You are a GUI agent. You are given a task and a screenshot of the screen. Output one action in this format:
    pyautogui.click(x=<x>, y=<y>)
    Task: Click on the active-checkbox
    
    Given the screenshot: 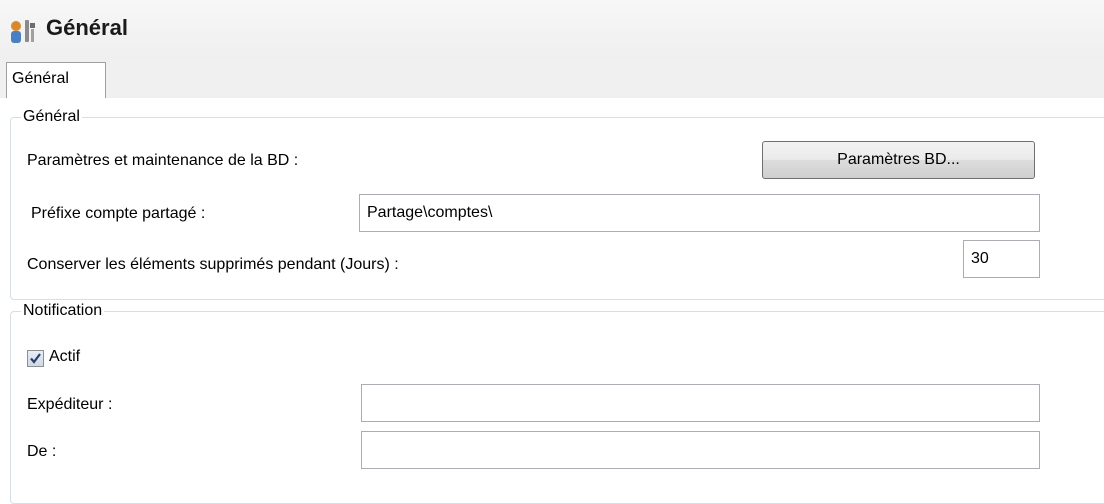 What is the action you would take?
    pyautogui.click(x=35, y=358)
    